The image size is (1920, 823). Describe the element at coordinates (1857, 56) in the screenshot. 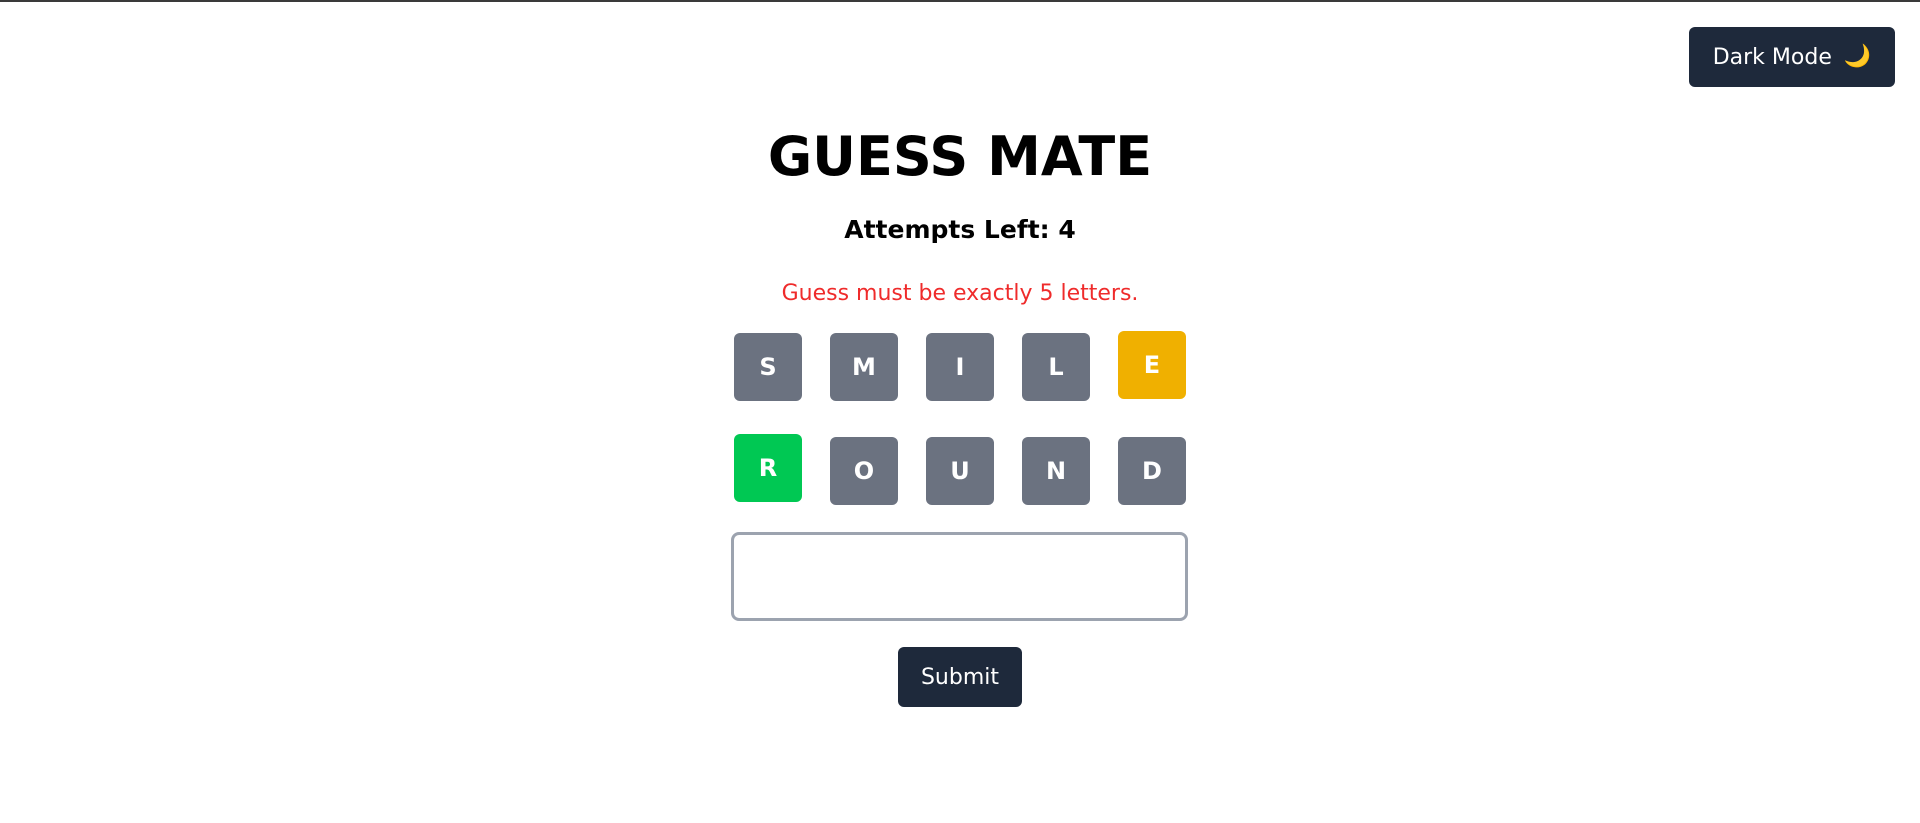

I see `moon-icon: 🌙` at that location.